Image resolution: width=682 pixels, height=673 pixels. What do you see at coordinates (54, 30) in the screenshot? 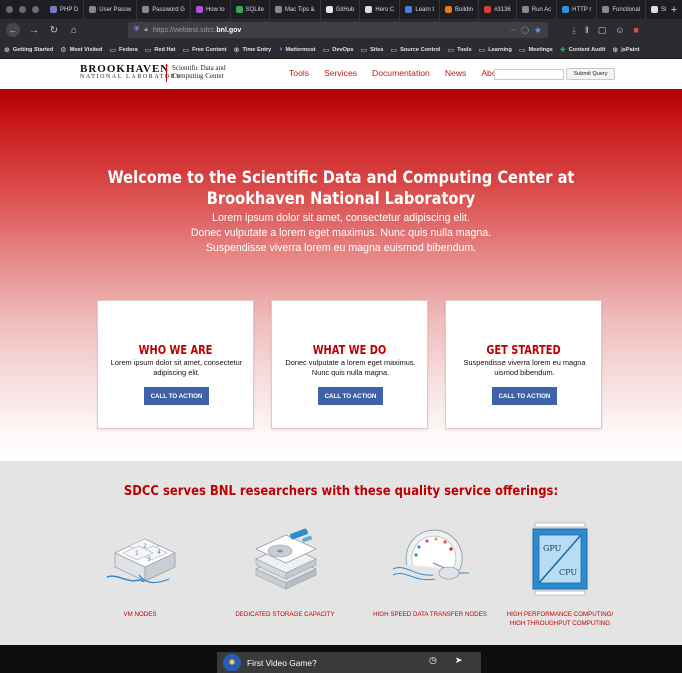
I see `reload-button: ↻` at bounding box center [54, 30].